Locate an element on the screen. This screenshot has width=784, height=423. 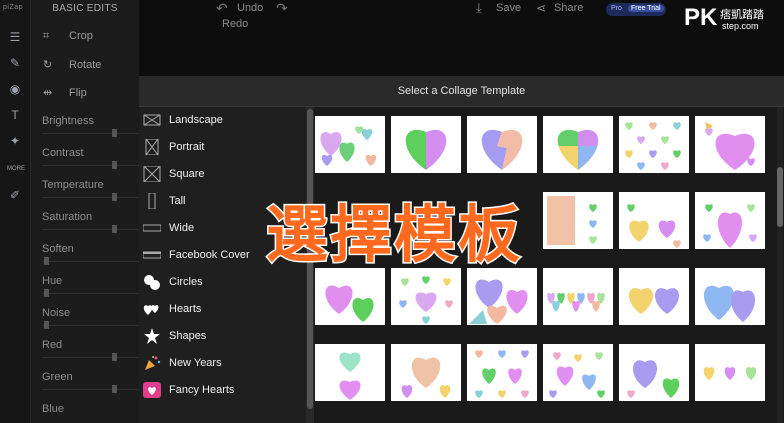
portrait-icon is located at coordinates (152, 147).